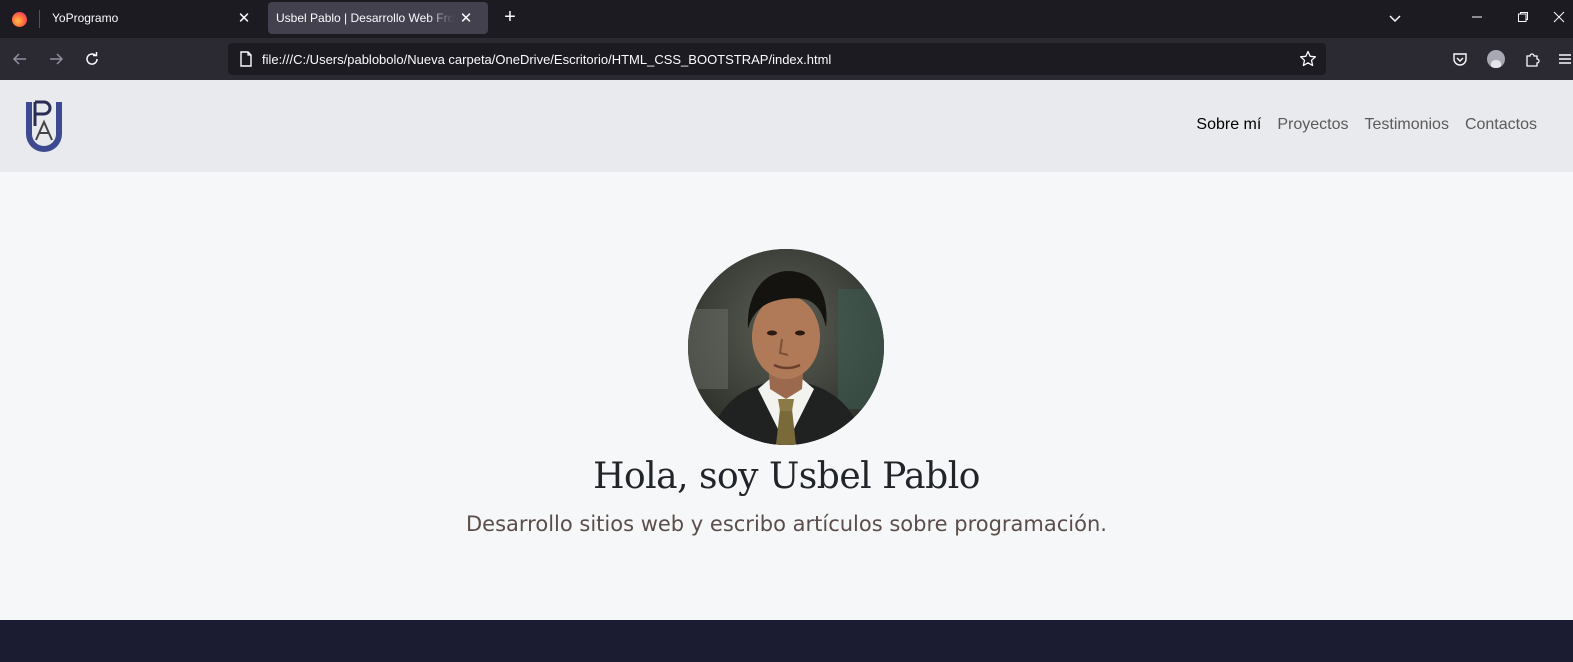  Describe the element at coordinates (1228, 125) in the screenshot. I see `menu-item-sobre-mi: Sobre mí` at that location.